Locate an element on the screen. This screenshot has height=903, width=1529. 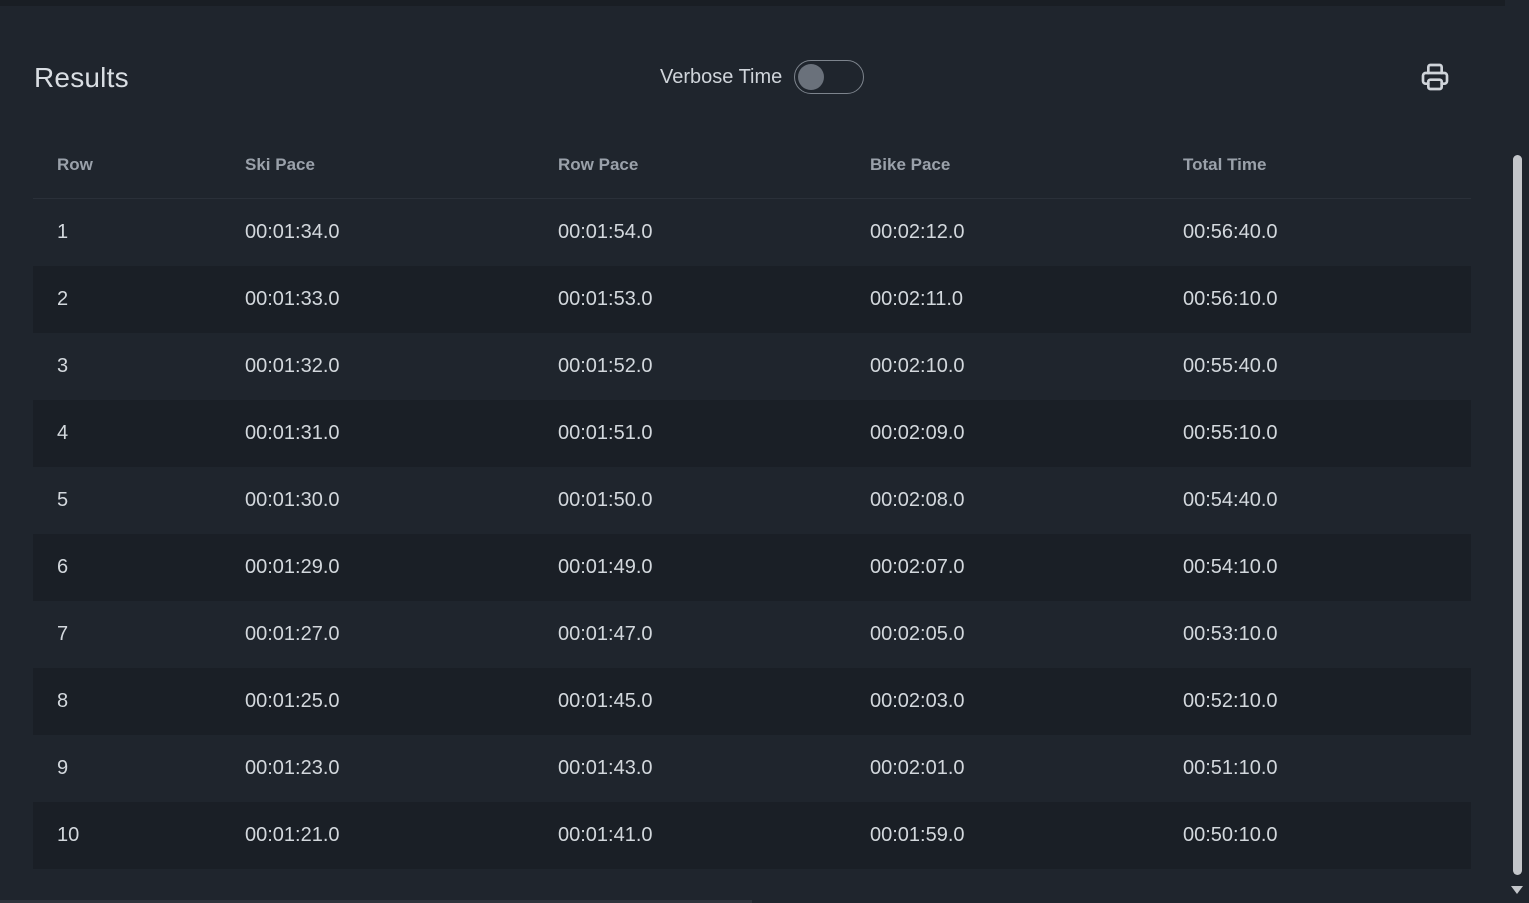
cell-bike-pace: 00:02:05.0 is located at coordinates (1026, 634).